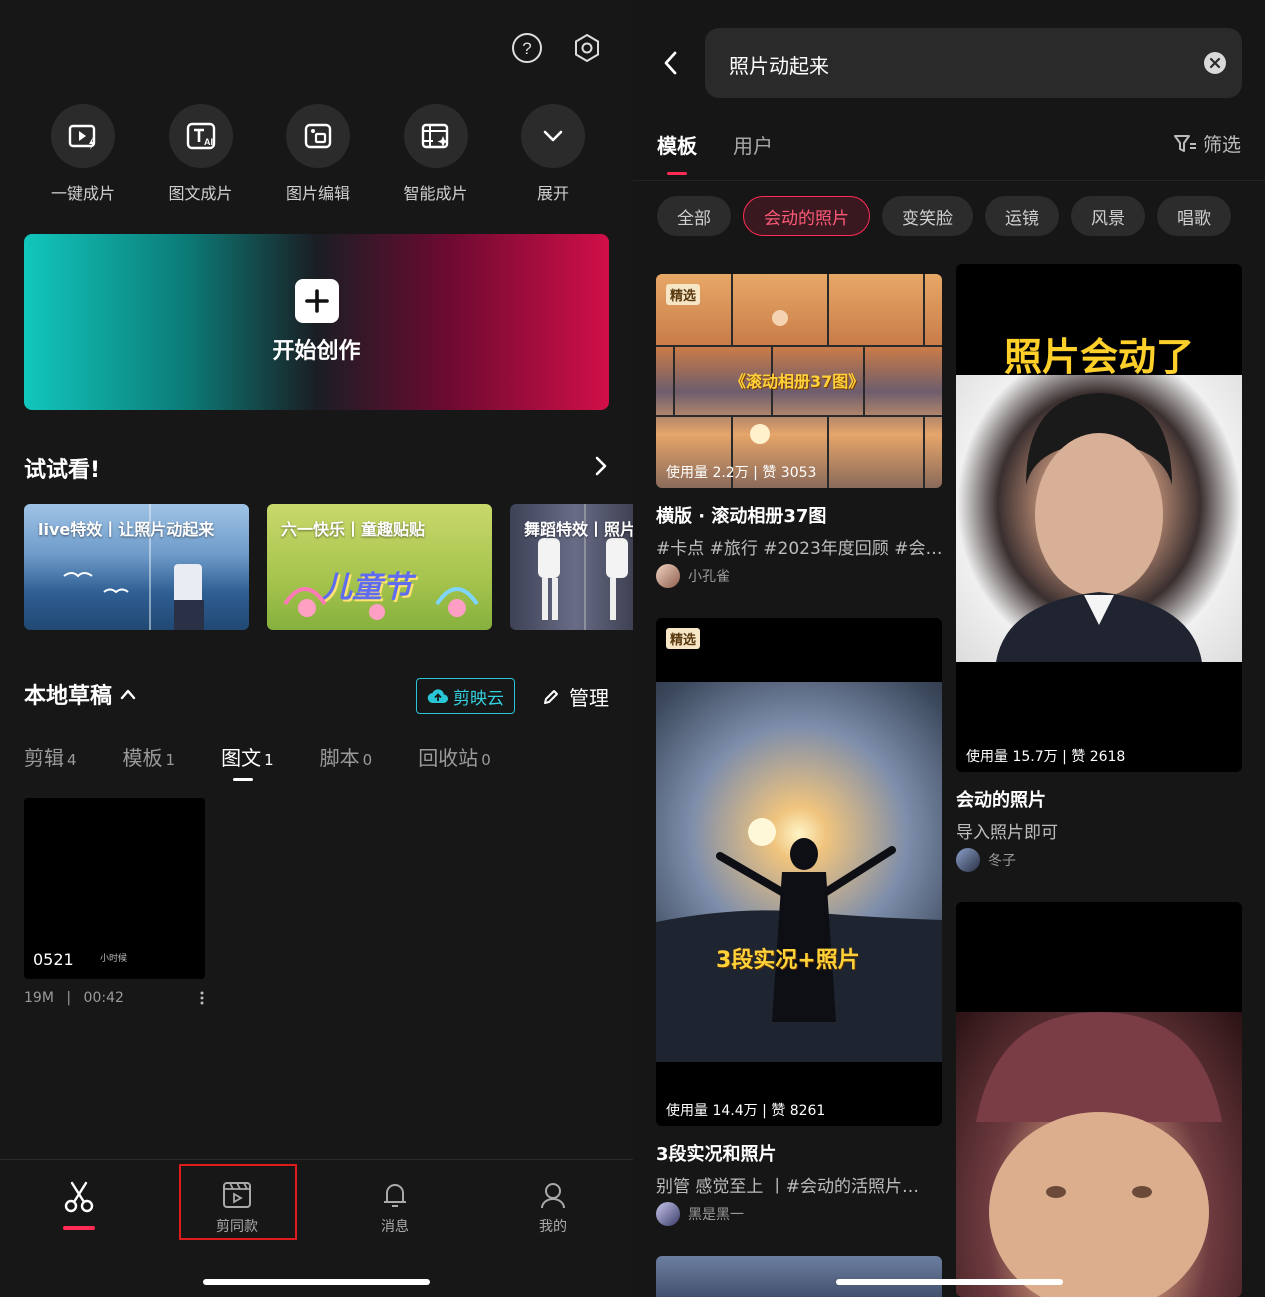 This screenshot has height=1297, width=1265. Describe the element at coordinates (716, 1153) in the screenshot. I see `card-title: 3段实况和照片` at that location.